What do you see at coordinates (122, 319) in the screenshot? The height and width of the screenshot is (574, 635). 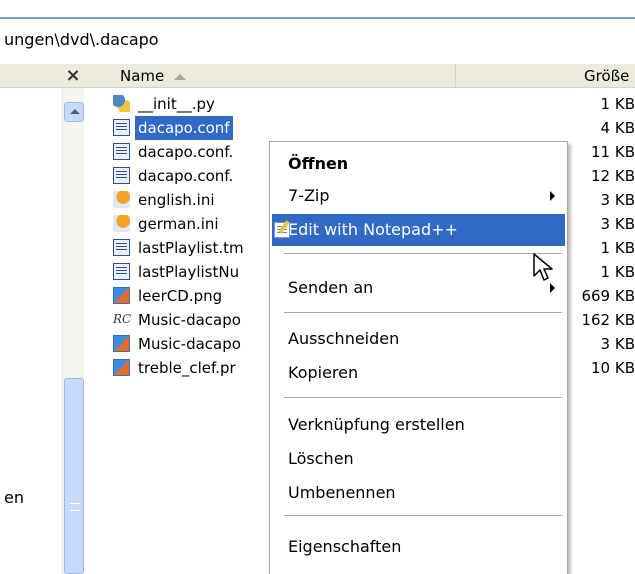 I see `rc-file-icon: RC` at bounding box center [122, 319].